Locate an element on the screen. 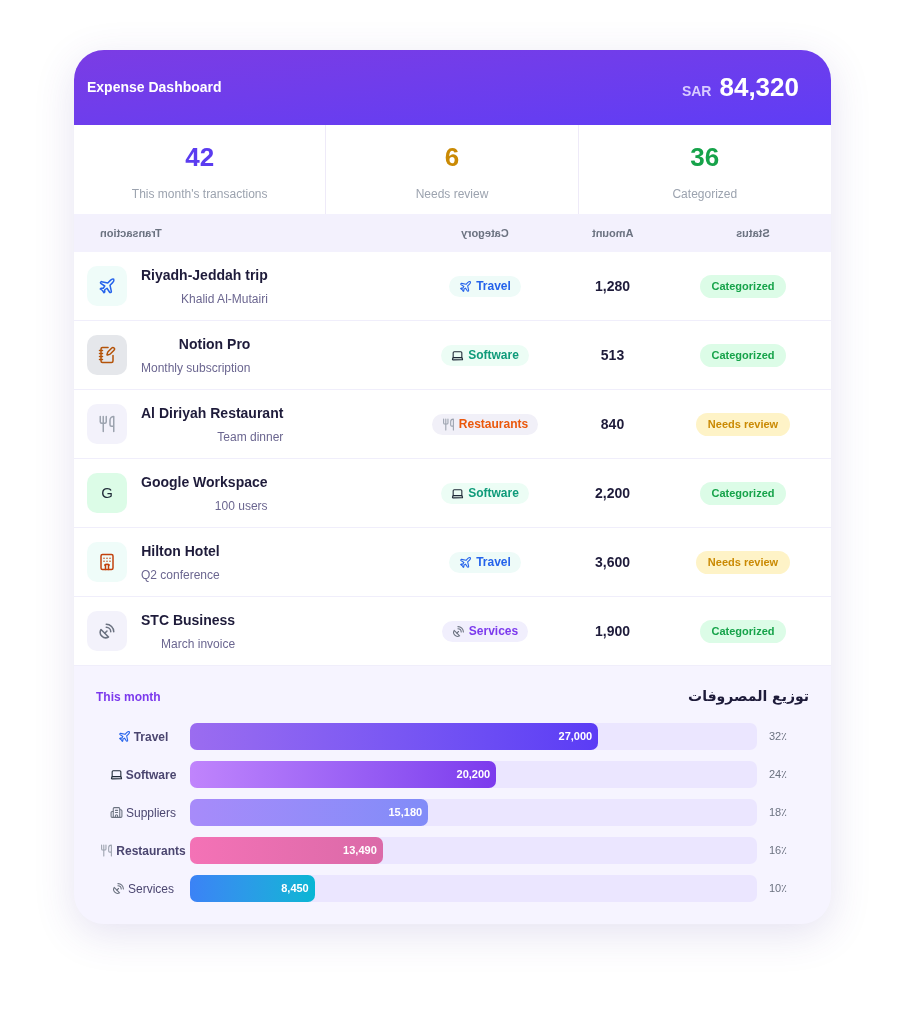  transaction-subtitle: Q2 conference is located at coordinates (180, 575).